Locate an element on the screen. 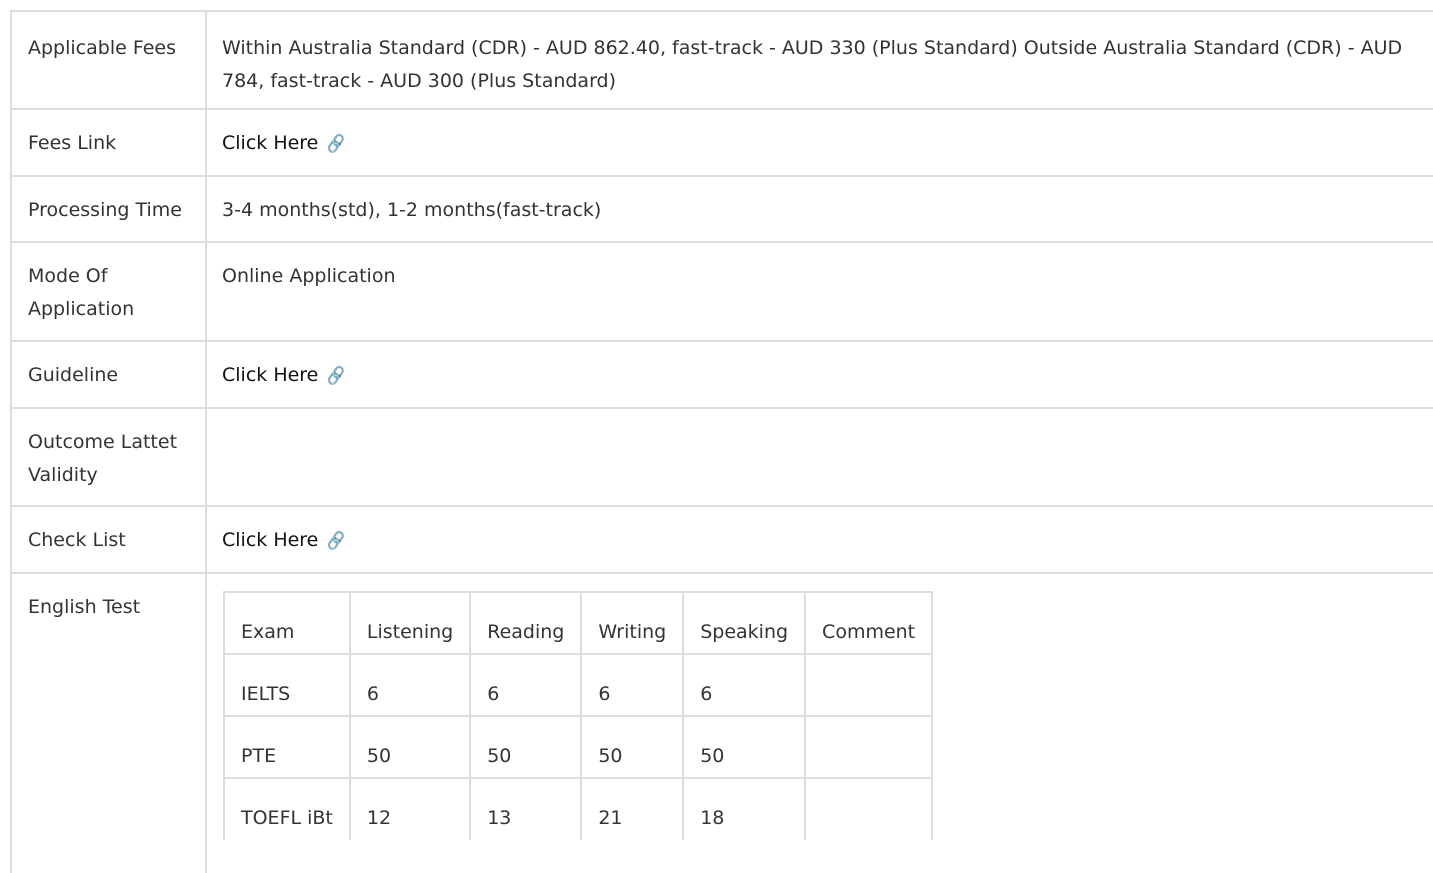 This screenshot has width=1433, height=873. exam-name: IELTS is located at coordinates (287, 684).